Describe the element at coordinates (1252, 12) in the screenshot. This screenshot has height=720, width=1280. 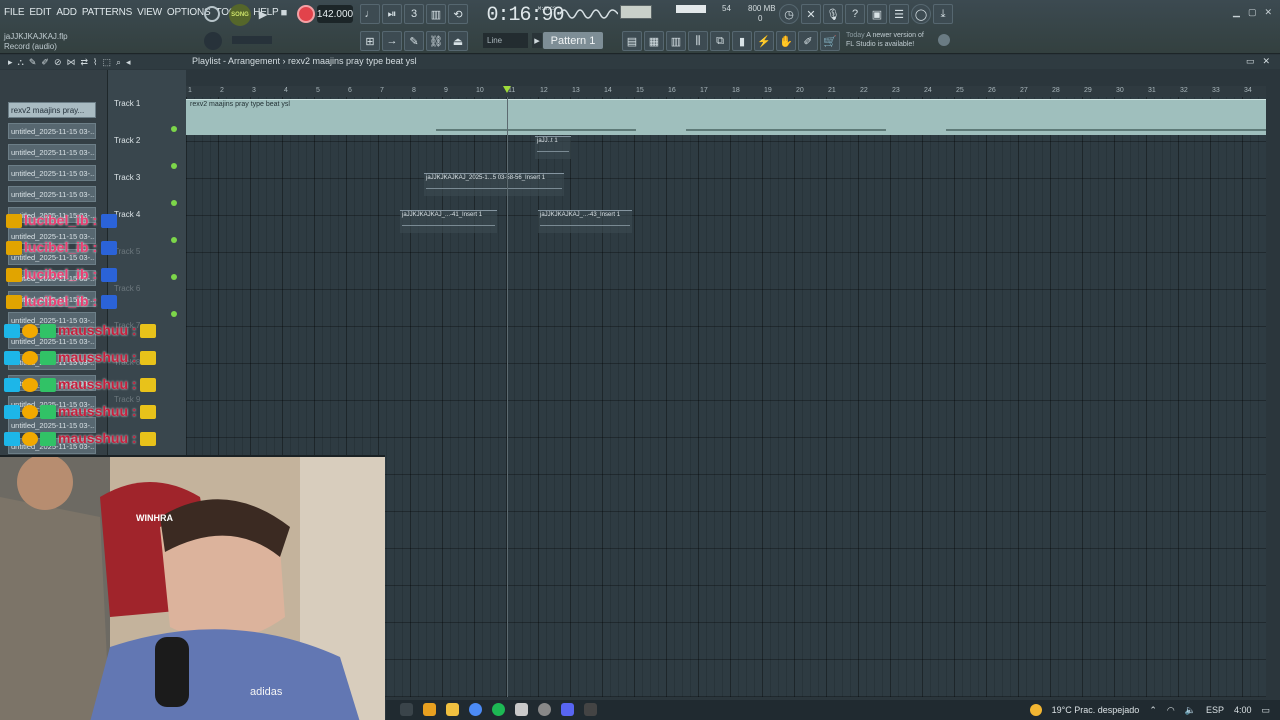
I see `maximize-icon: ▢` at that location.